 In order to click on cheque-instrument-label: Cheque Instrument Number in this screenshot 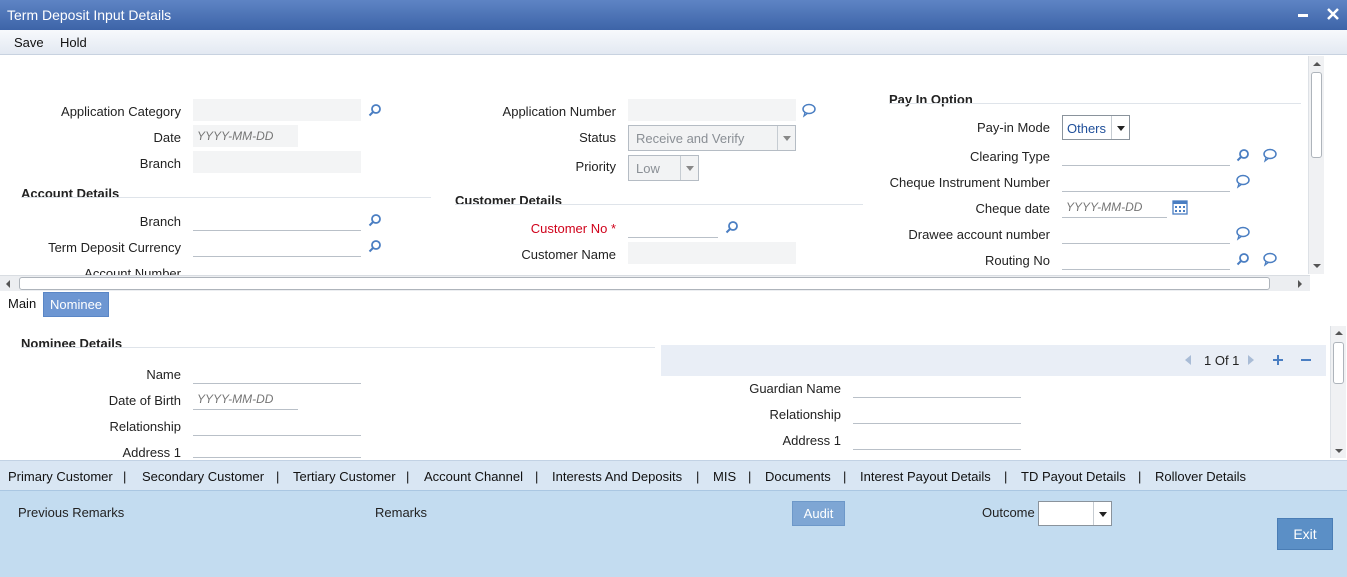, I will do `click(969, 182)`.